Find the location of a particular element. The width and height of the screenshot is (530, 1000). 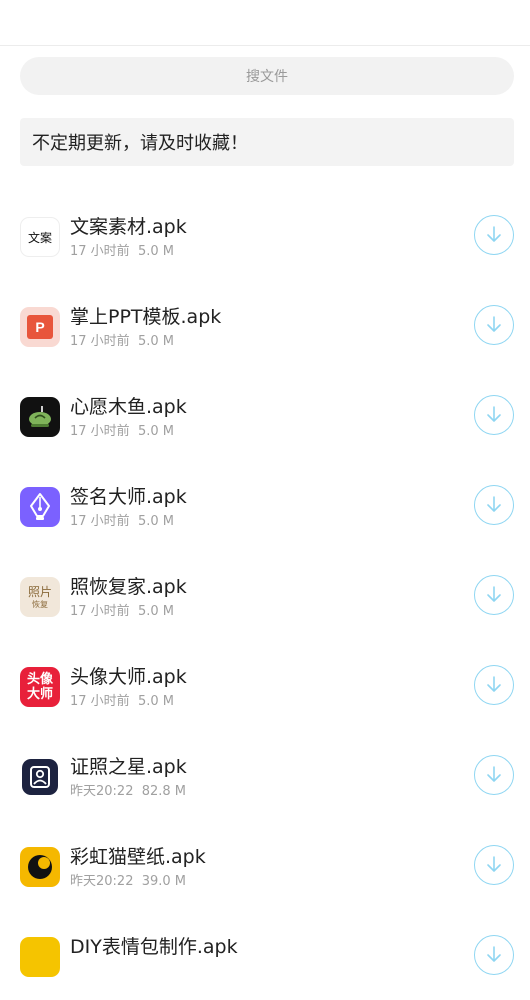

avatar-icon-text-top: 头像 is located at coordinates (39, 679).